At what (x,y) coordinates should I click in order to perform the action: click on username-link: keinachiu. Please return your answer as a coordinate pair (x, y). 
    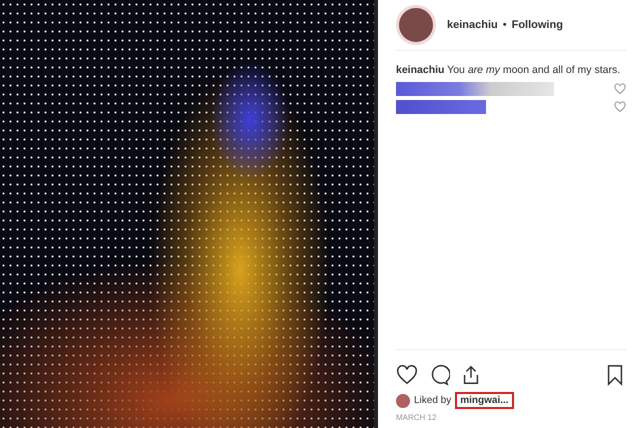
    Looking at the image, I should click on (472, 25).